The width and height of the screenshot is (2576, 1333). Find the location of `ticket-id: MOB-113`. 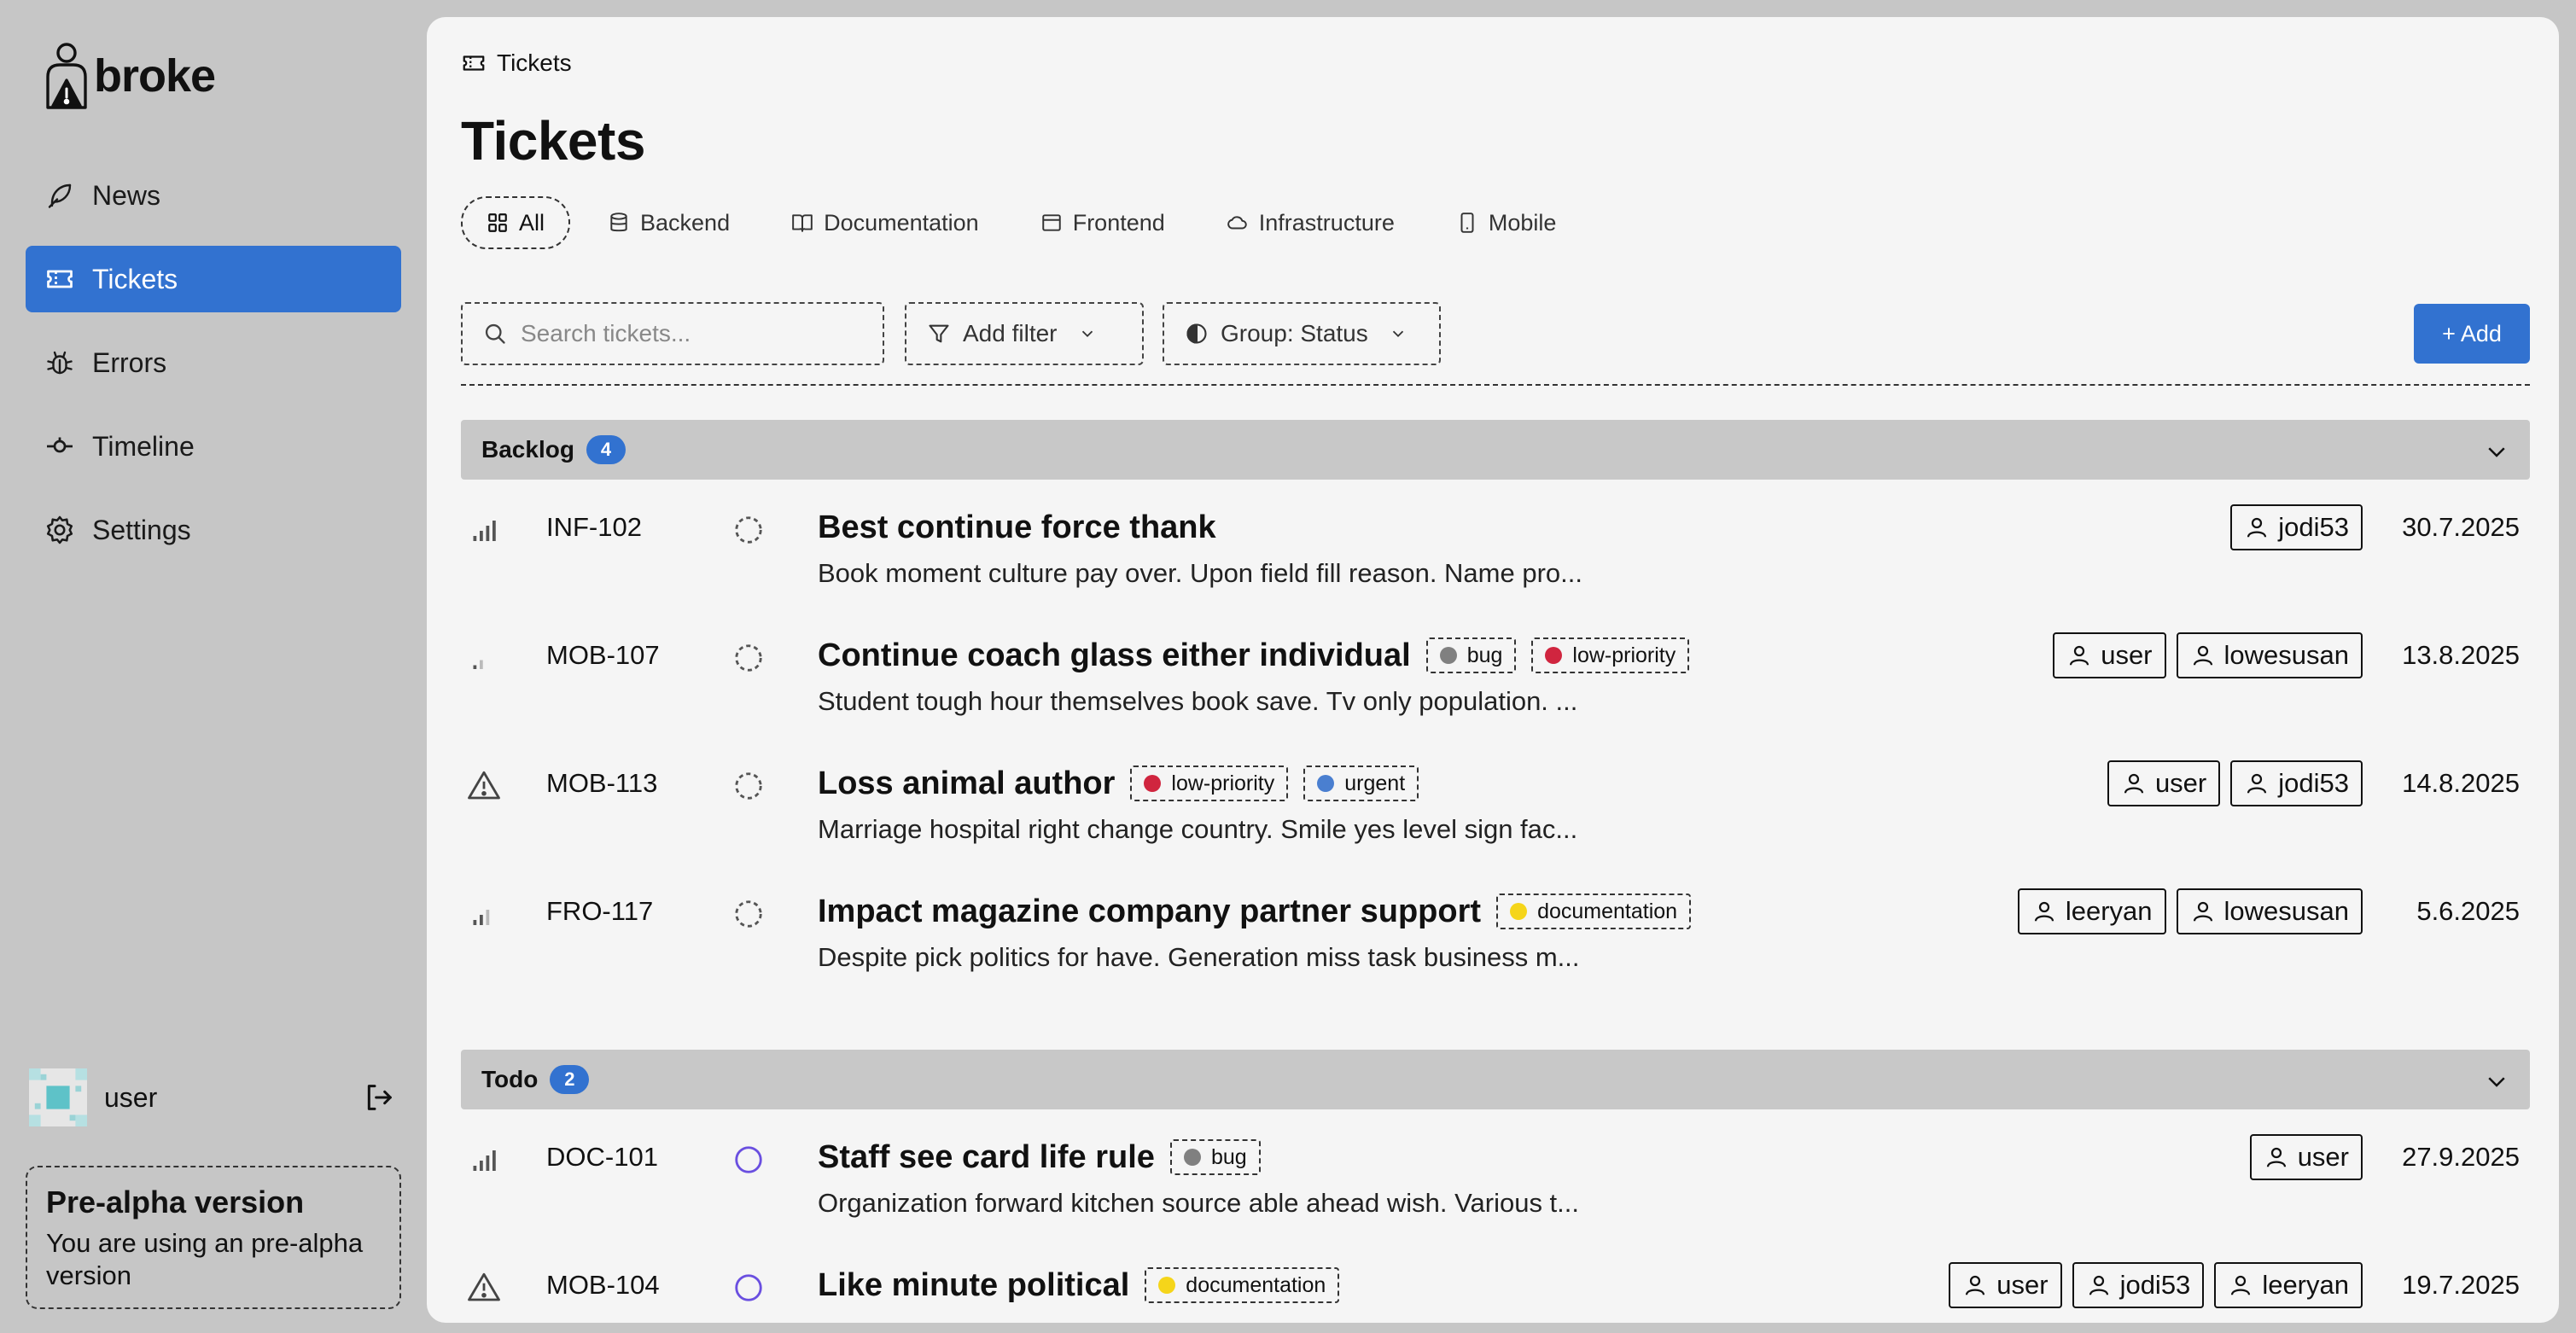

ticket-id: MOB-113 is located at coordinates (602, 783).